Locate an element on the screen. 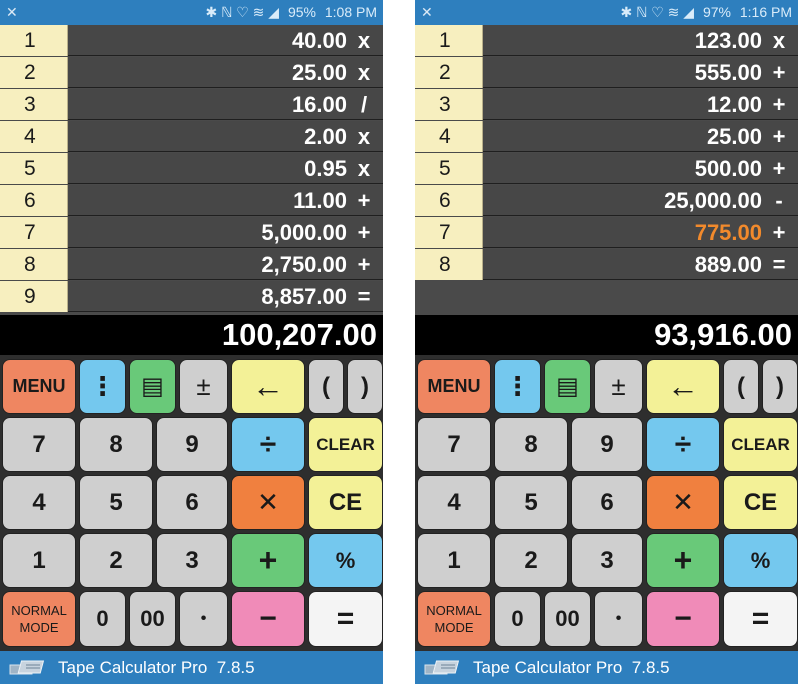 The image size is (798, 684). tape-row-operator: x is located at coordinates (364, 72).